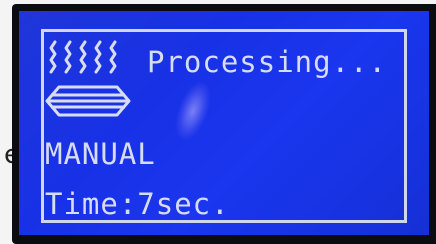  I want to click on heating-plate-icon, so click(88, 101).